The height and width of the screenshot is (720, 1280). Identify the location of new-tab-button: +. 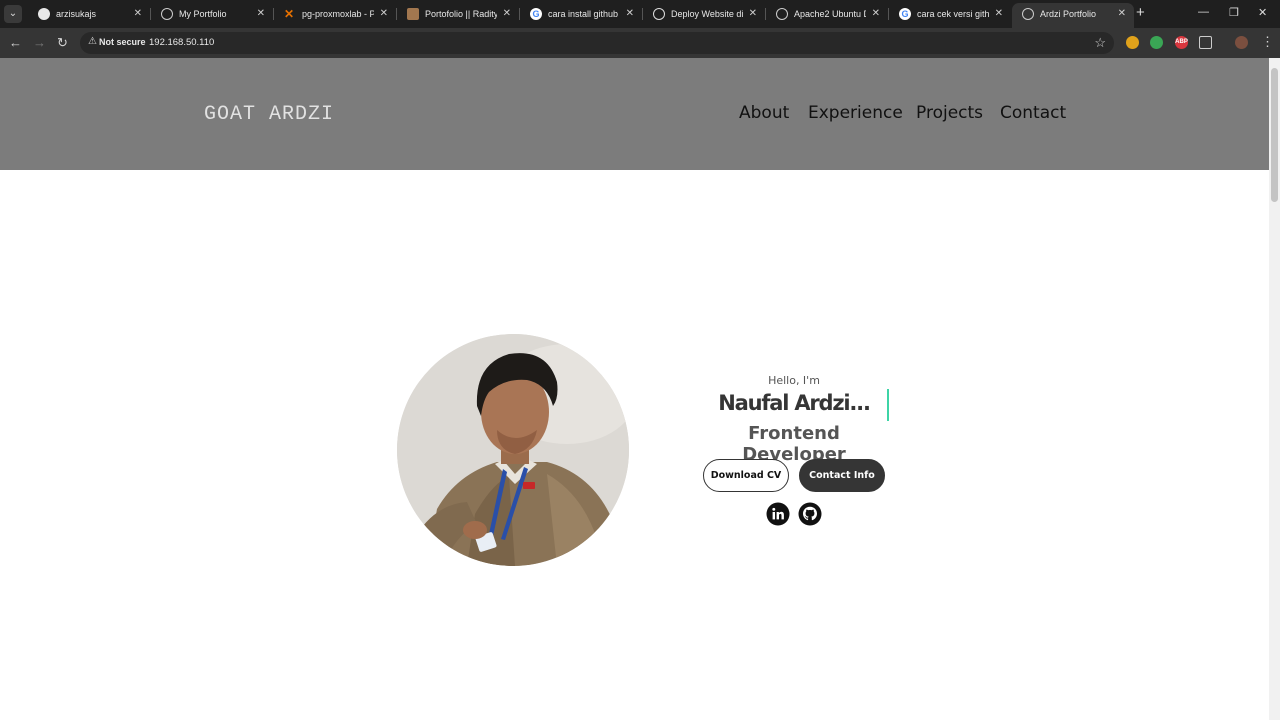
(1140, 13).